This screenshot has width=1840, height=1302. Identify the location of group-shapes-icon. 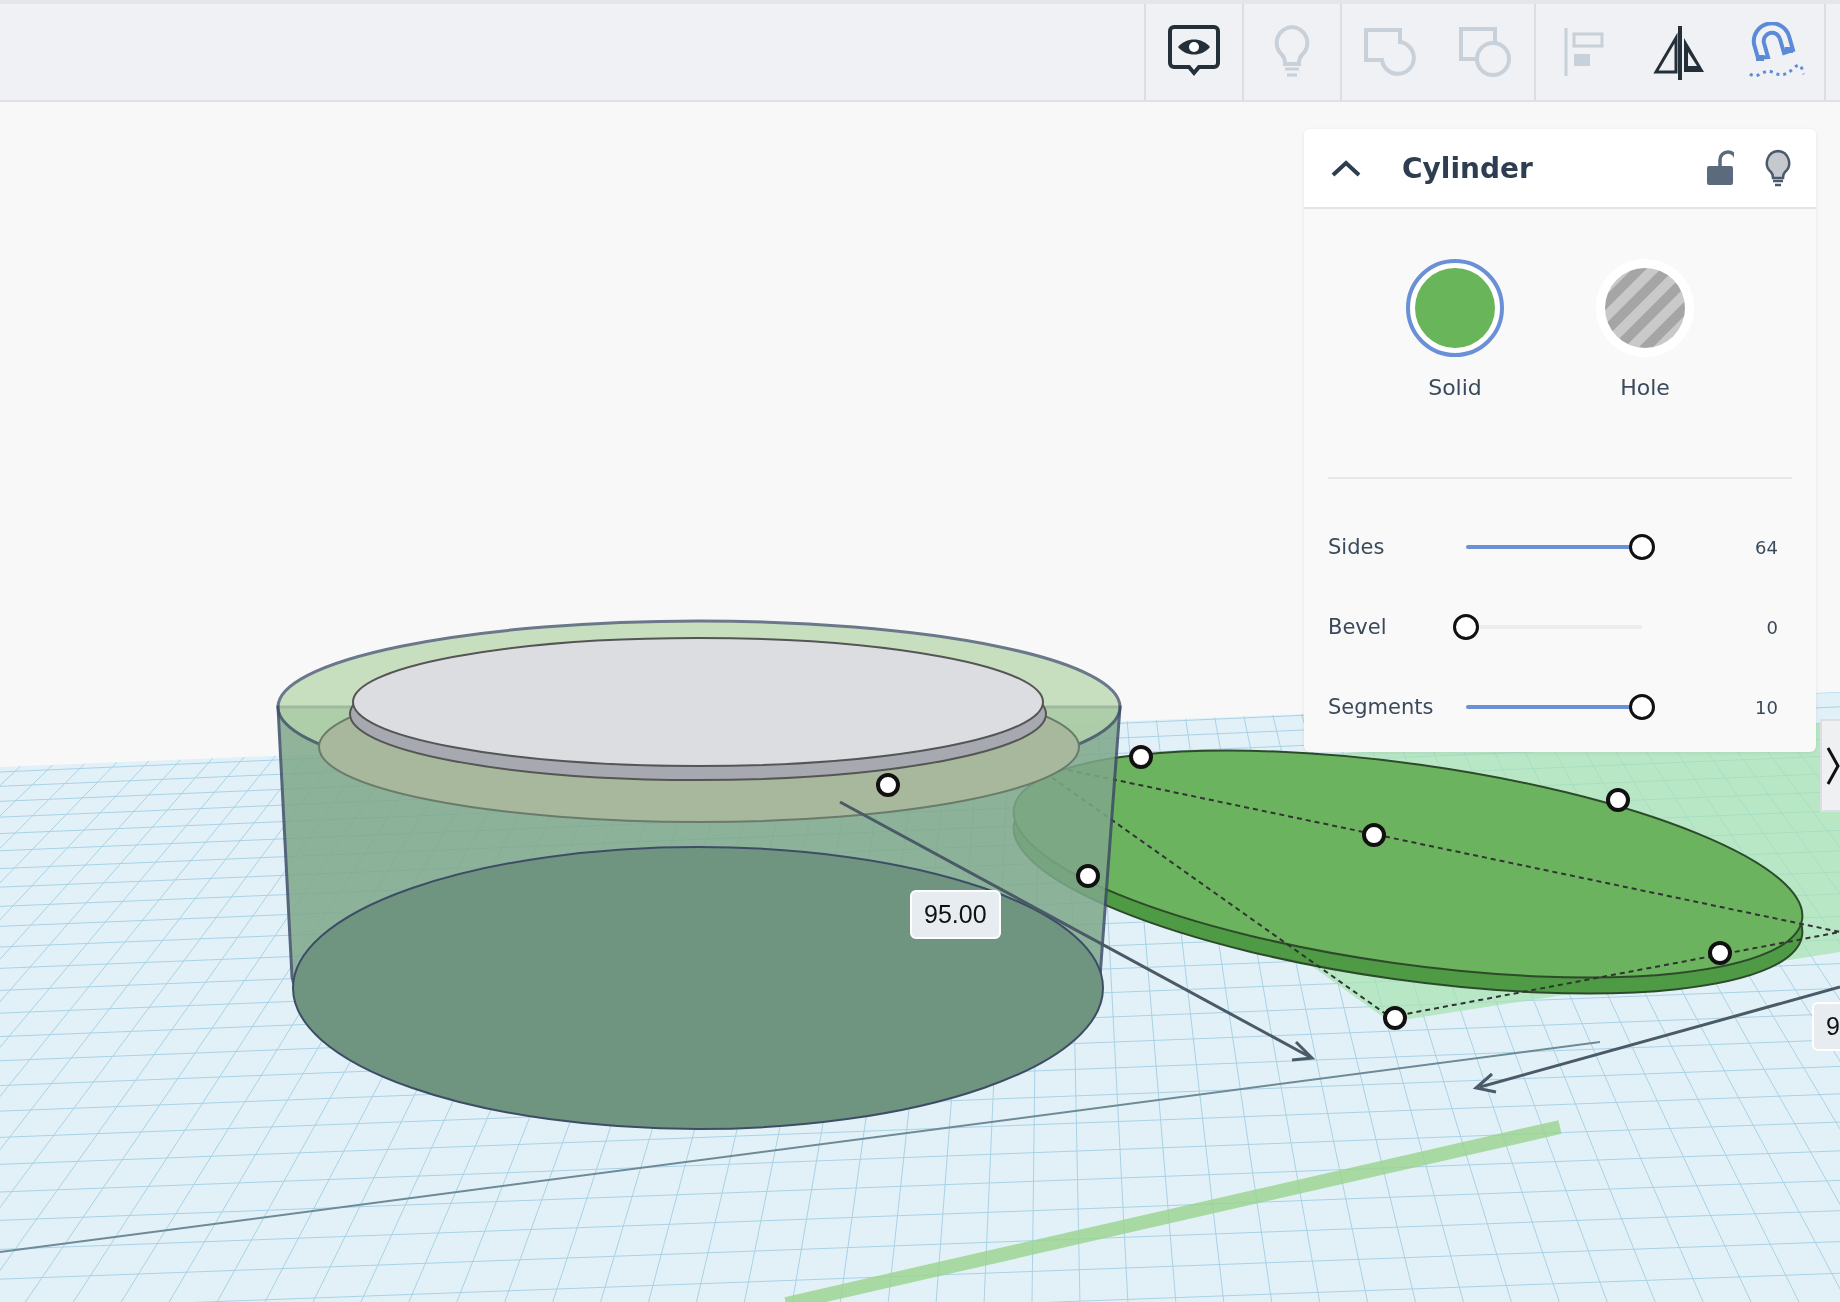
(1390, 52).